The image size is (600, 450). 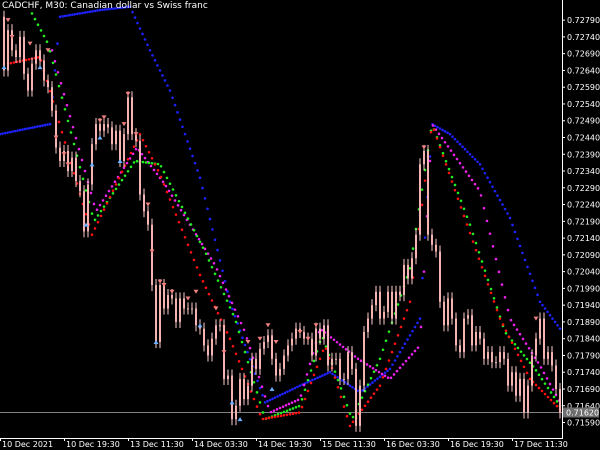 What do you see at coordinates (583, 20) in the screenshot?
I see `y-tick-label: 0.72790` at bounding box center [583, 20].